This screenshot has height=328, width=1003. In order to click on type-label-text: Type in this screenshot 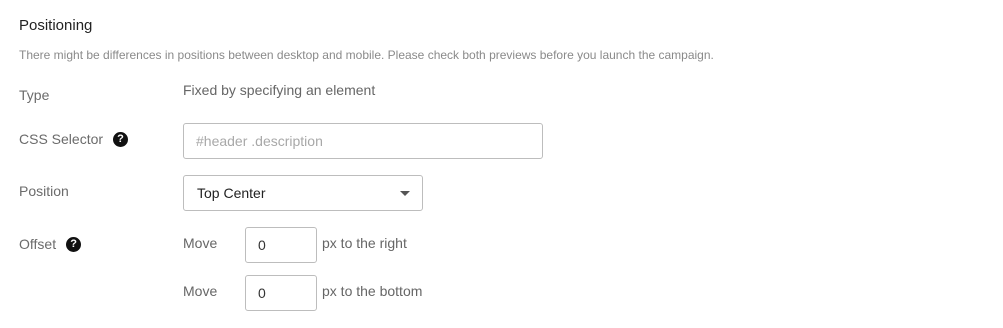, I will do `click(34, 95)`.